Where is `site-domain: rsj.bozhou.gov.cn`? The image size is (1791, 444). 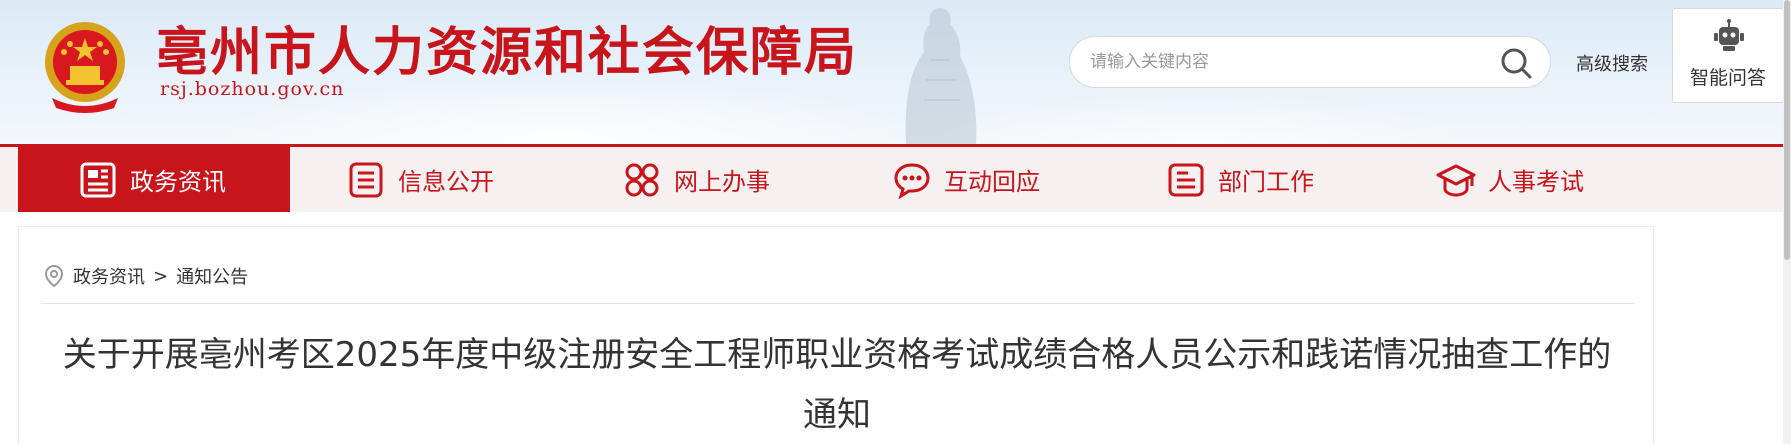
site-domain: rsj.bozhou.gov.cn is located at coordinates (252, 89).